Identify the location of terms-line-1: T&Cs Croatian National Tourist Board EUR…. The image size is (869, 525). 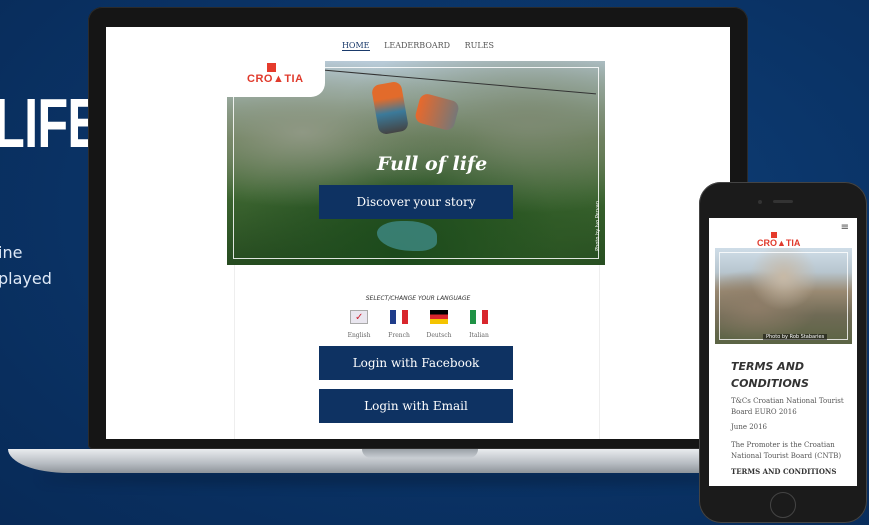
(787, 406).